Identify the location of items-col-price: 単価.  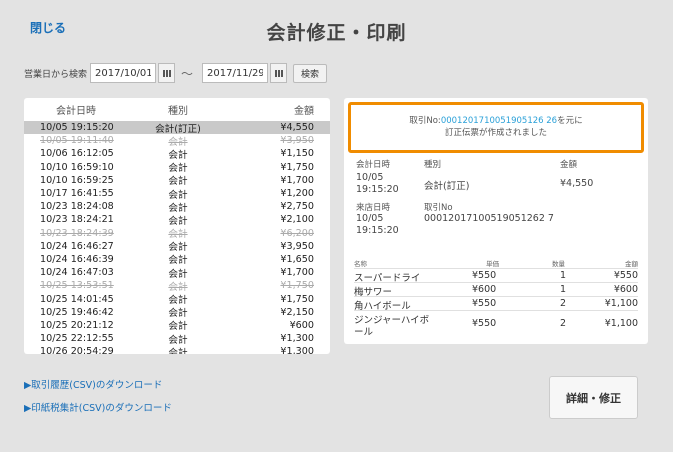
(492, 264).